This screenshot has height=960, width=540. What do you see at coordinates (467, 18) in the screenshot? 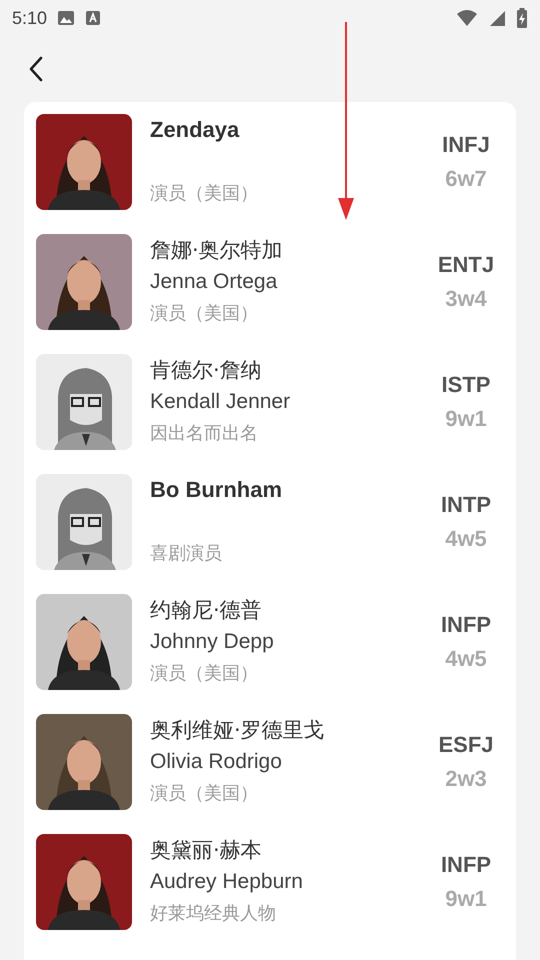
I see `wifi-icon` at bounding box center [467, 18].